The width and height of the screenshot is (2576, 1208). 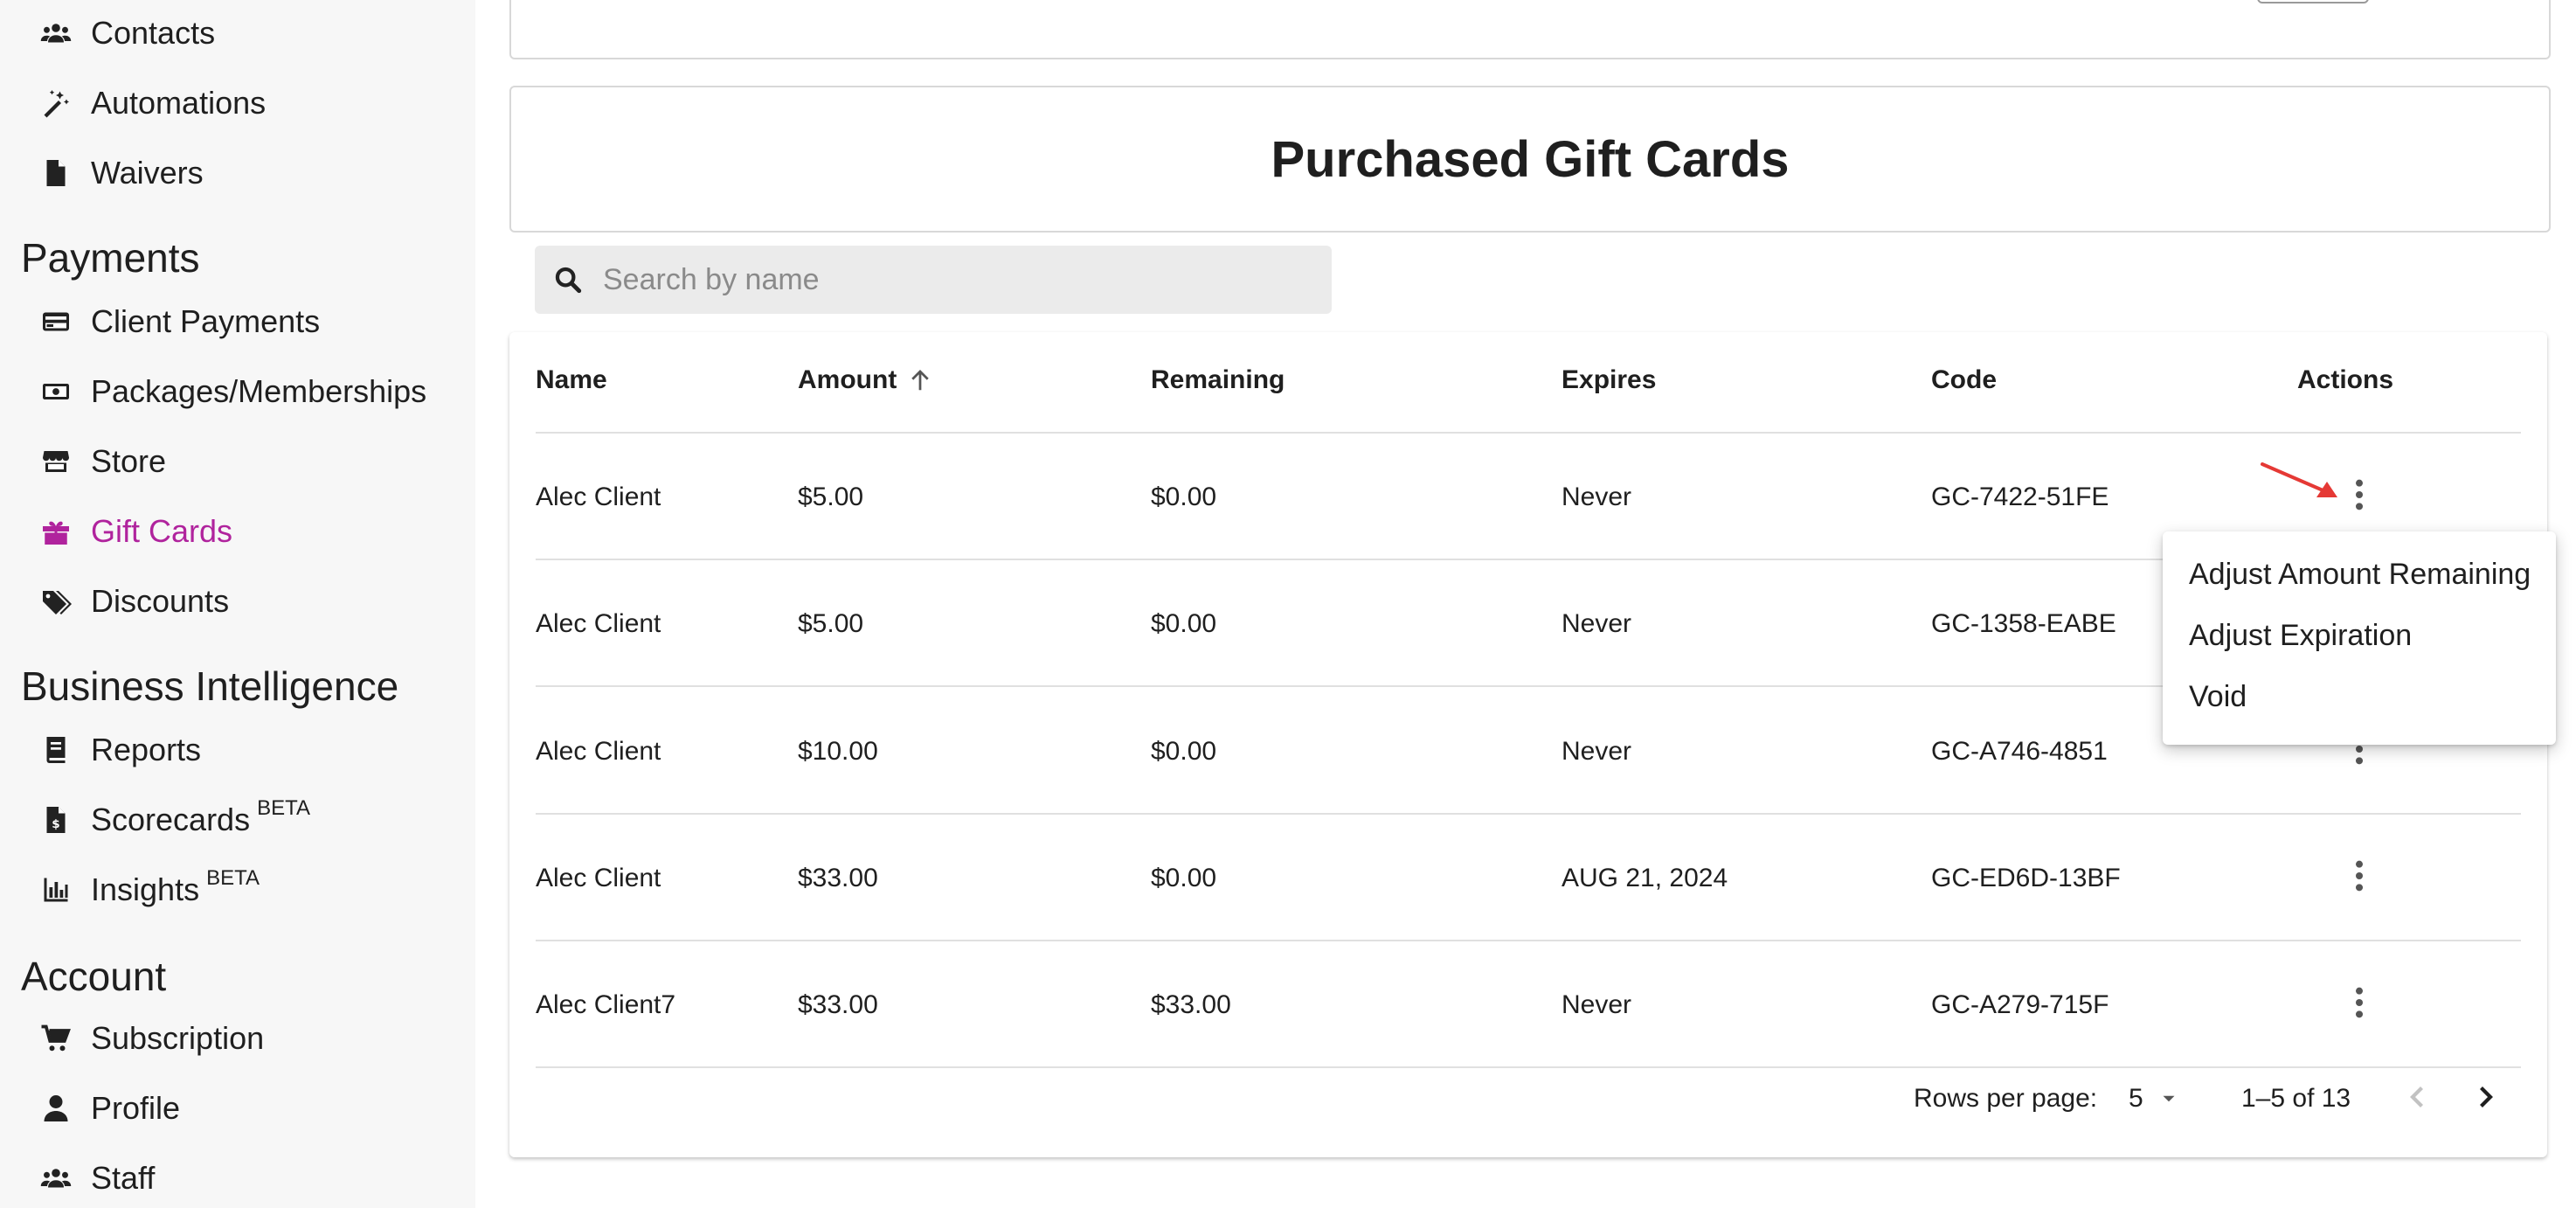 What do you see at coordinates (55, 103) in the screenshot?
I see `magic-wand-icon` at bounding box center [55, 103].